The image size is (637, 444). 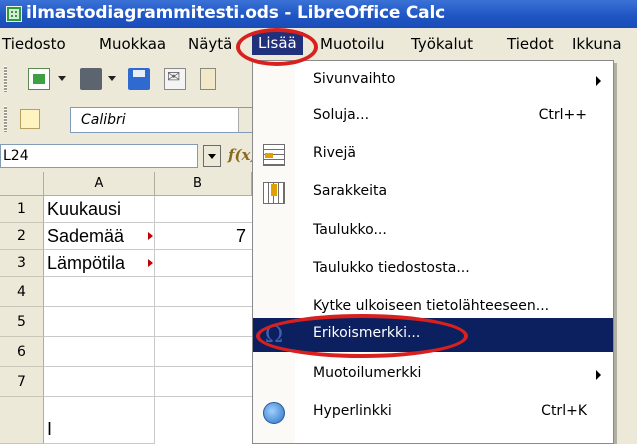 I want to click on cell-a7, so click(x=99, y=382).